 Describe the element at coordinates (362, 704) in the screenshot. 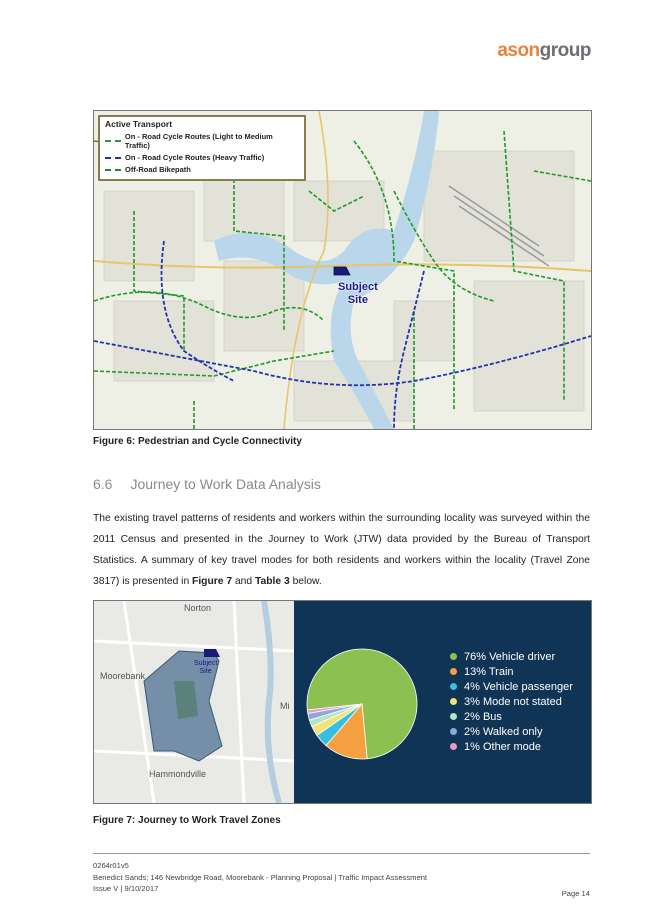

I see `pie-chart-svg` at that location.